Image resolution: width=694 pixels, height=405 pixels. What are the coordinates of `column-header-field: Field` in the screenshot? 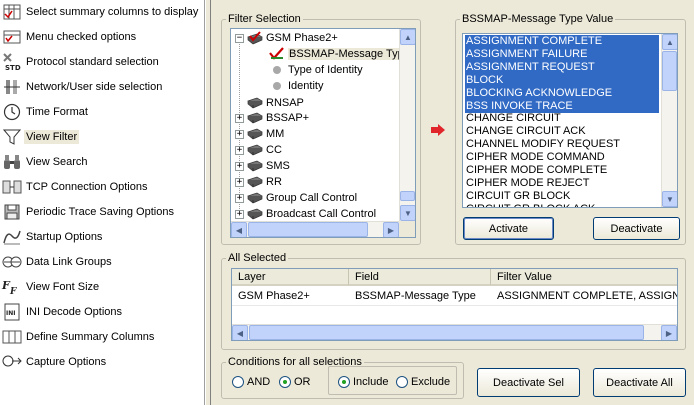 It's located at (420, 277).